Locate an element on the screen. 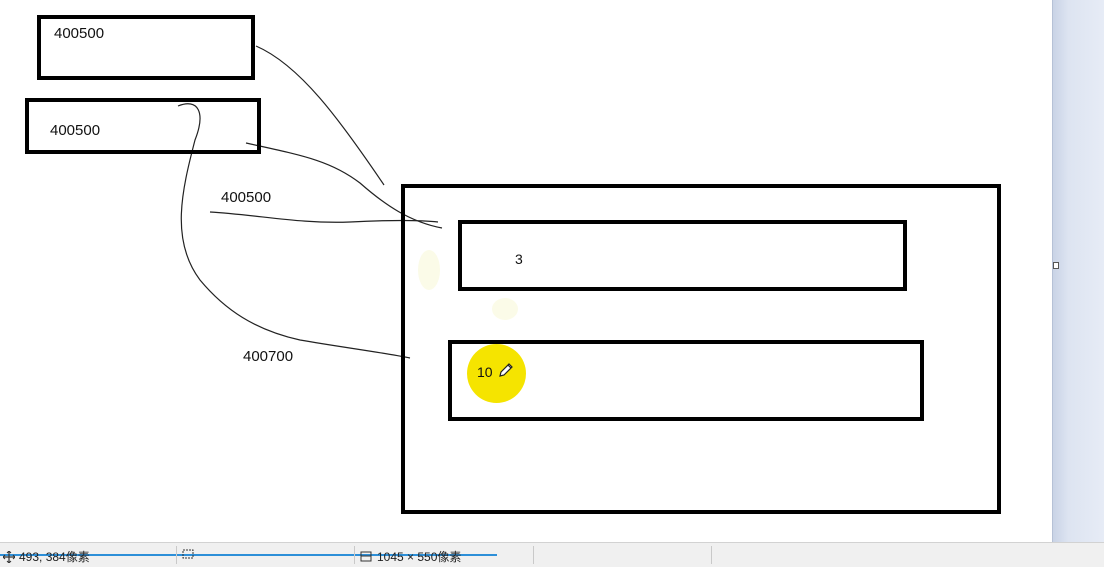  status-image-size: 1045 × 550像素 is located at coordinates (410, 556).